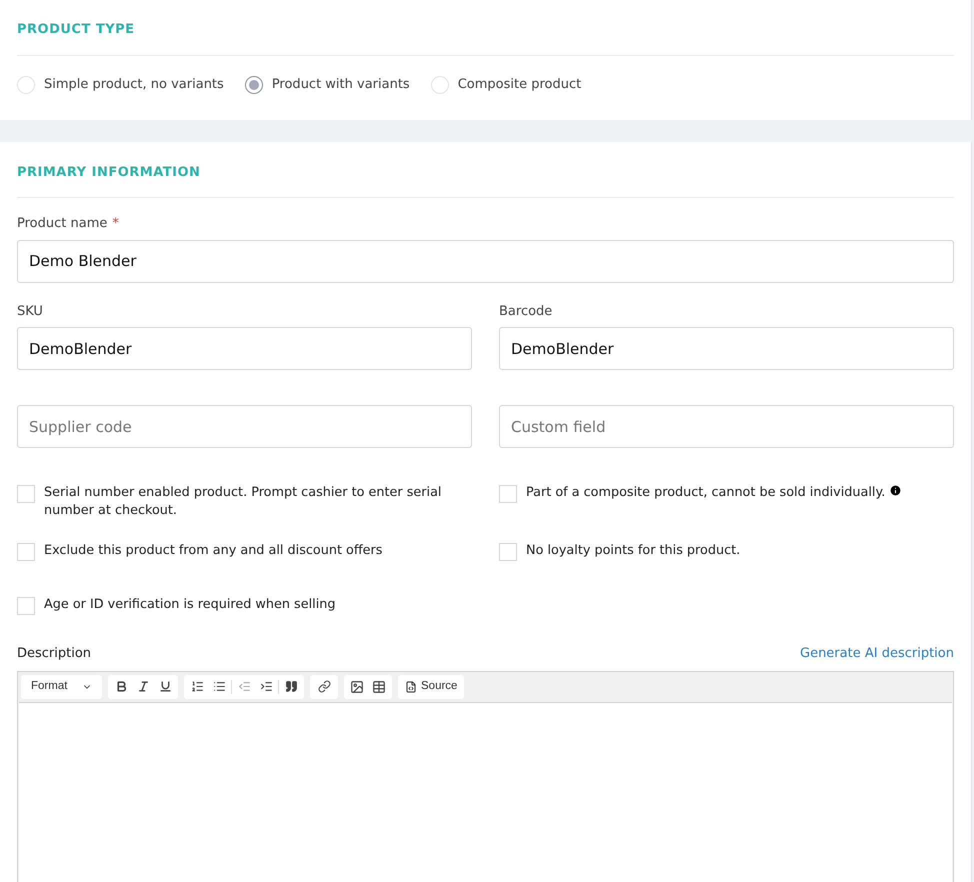 This screenshot has height=882, width=974. I want to click on checkbox-label: No loyalty points for this product., so click(633, 550).